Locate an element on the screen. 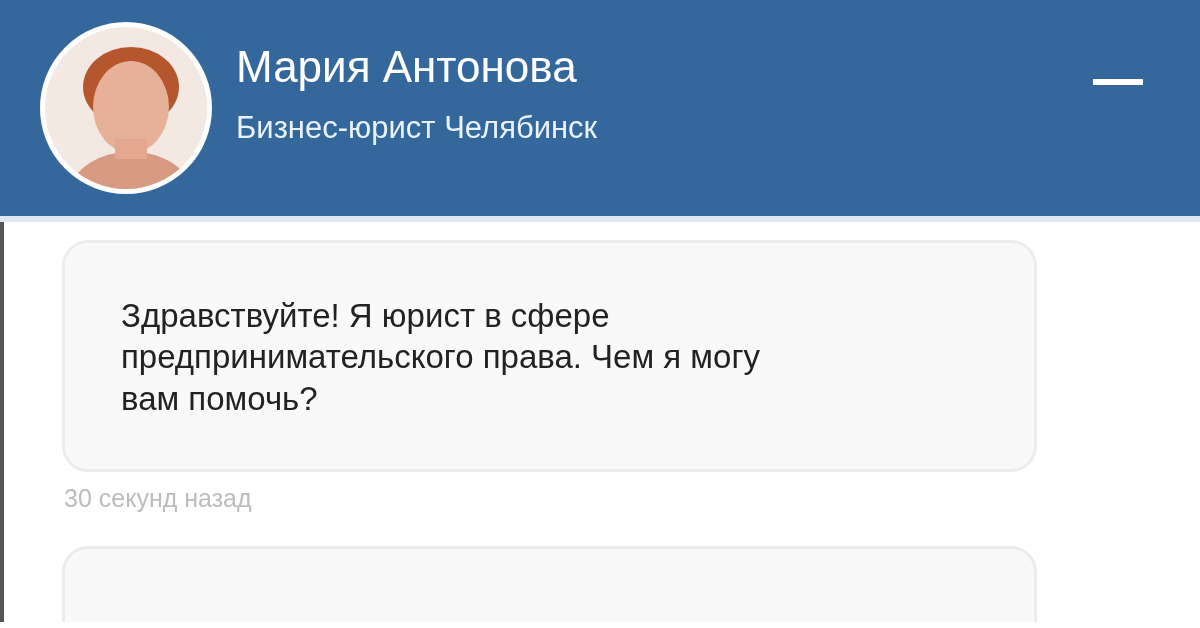 The width and height of the screenshot is (1200, 628). contact-name: Мария Антонова is located at coordinates (407, 66).